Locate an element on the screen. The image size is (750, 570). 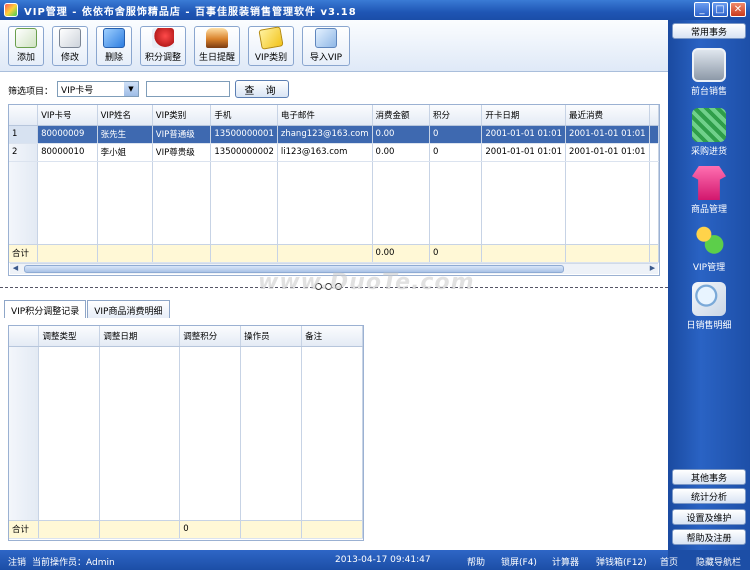
stats-analysis-button: 统计分析 is located at coordinates (709, 496).